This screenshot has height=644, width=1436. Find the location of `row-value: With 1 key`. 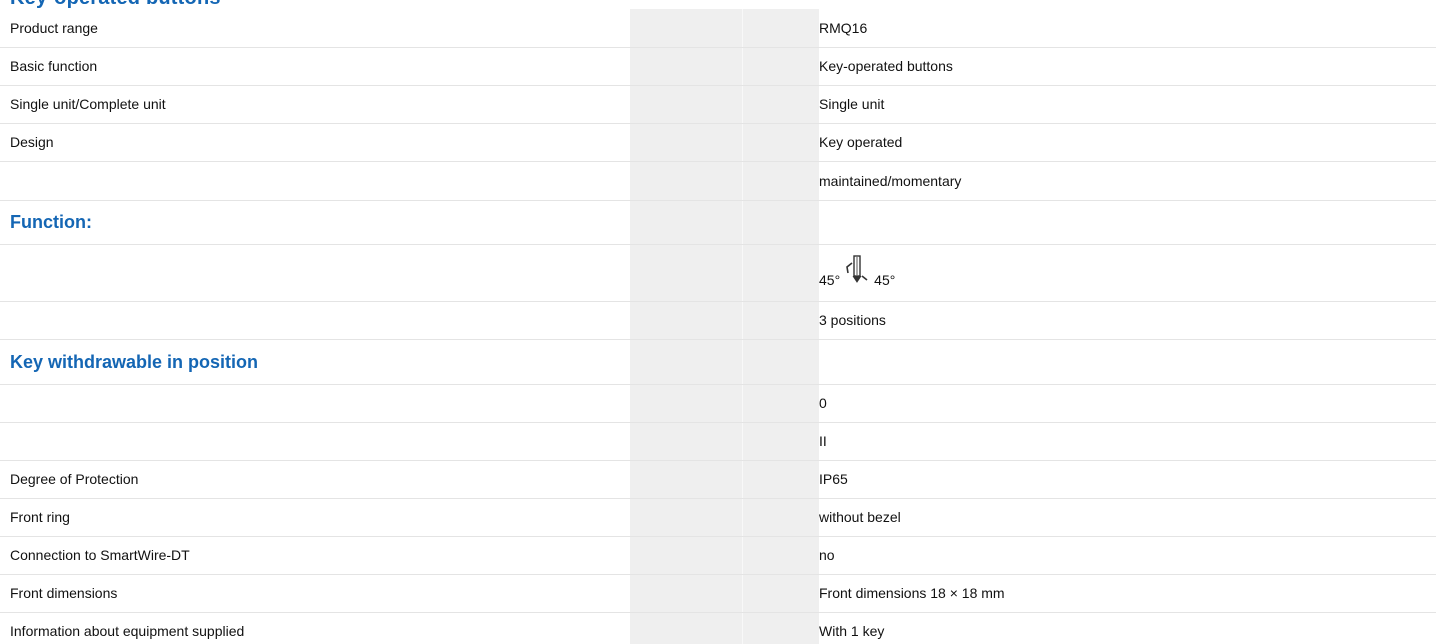

row-value: With 1 key is located at coordinates (1127, 628).